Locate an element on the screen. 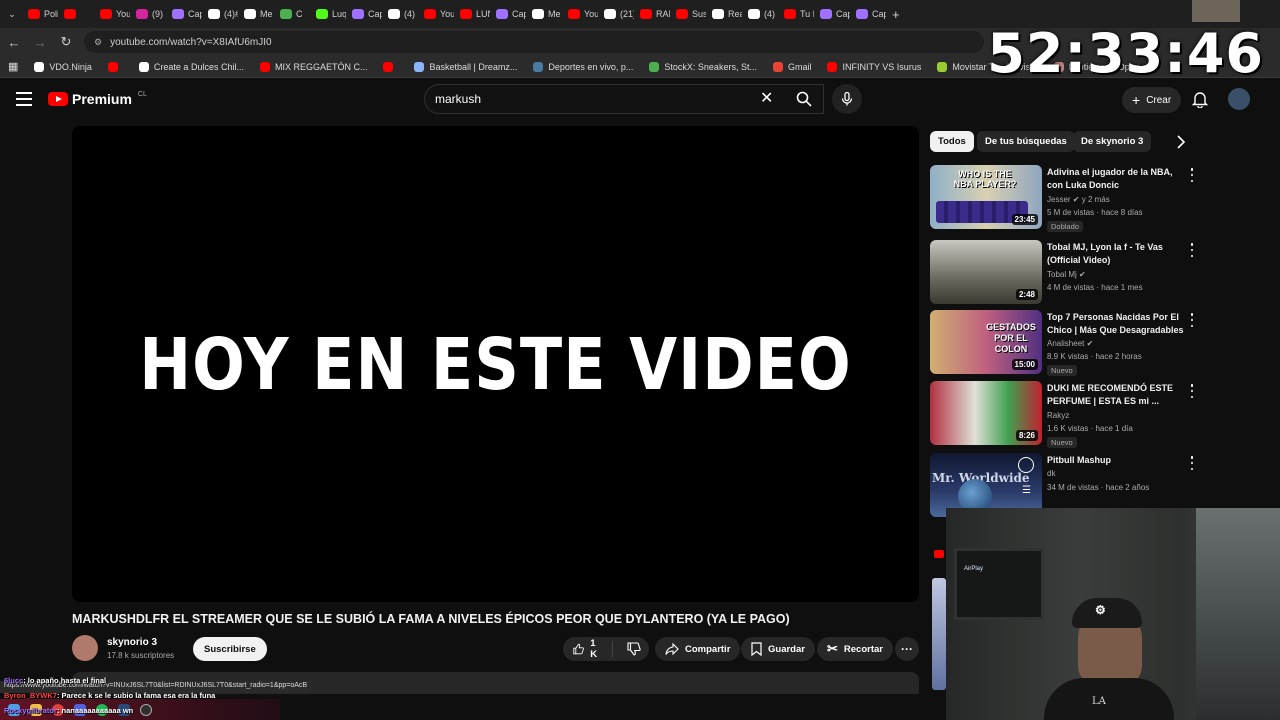 The height and width of the screenshot is (720, 1280). browser-tab: Sus is located at coordinates (688, 14).